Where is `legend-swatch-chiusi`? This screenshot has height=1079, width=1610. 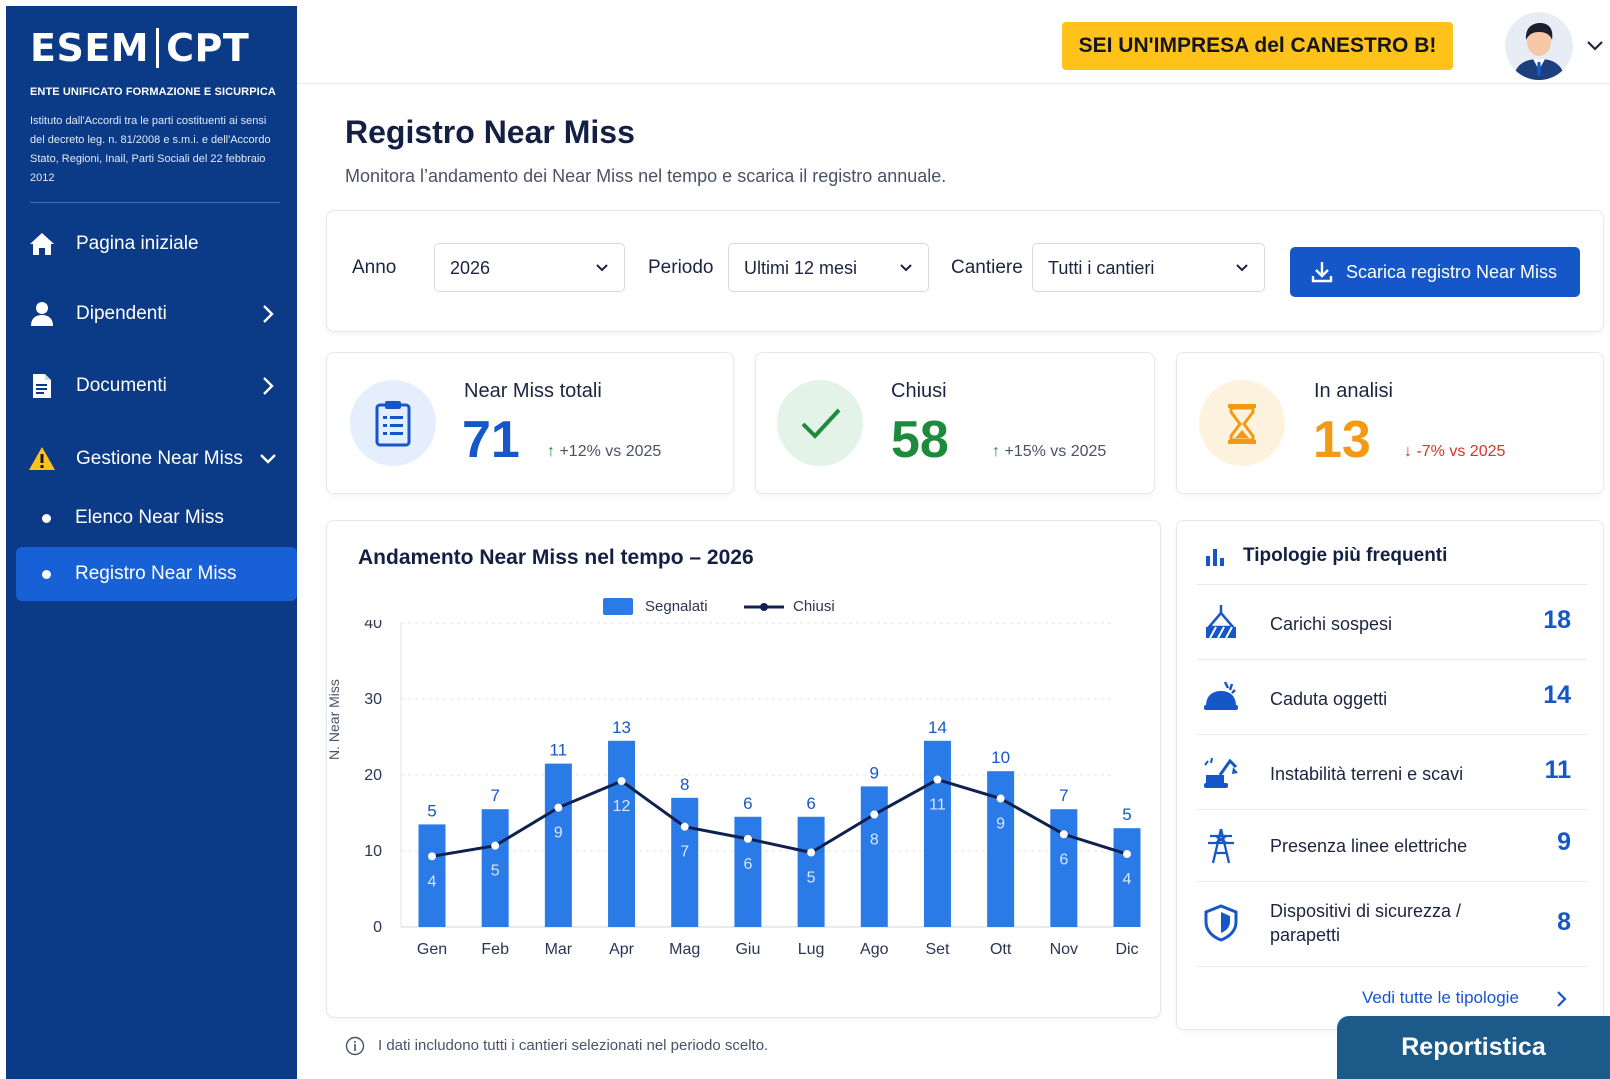
legend-swatch-chiusi is located at coordinates (764, 607).